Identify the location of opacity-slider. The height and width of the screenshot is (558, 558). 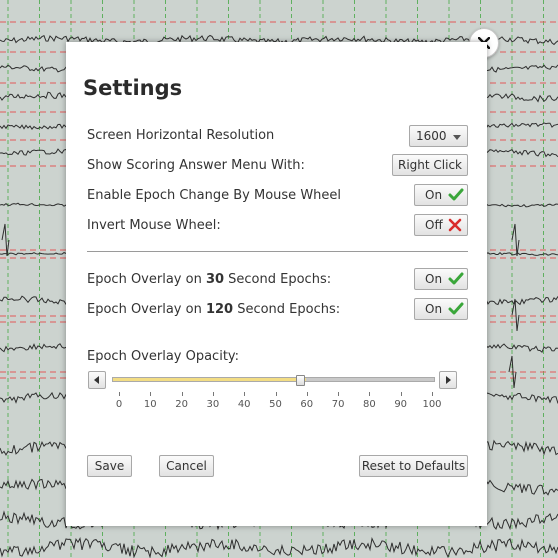
(274, 381).